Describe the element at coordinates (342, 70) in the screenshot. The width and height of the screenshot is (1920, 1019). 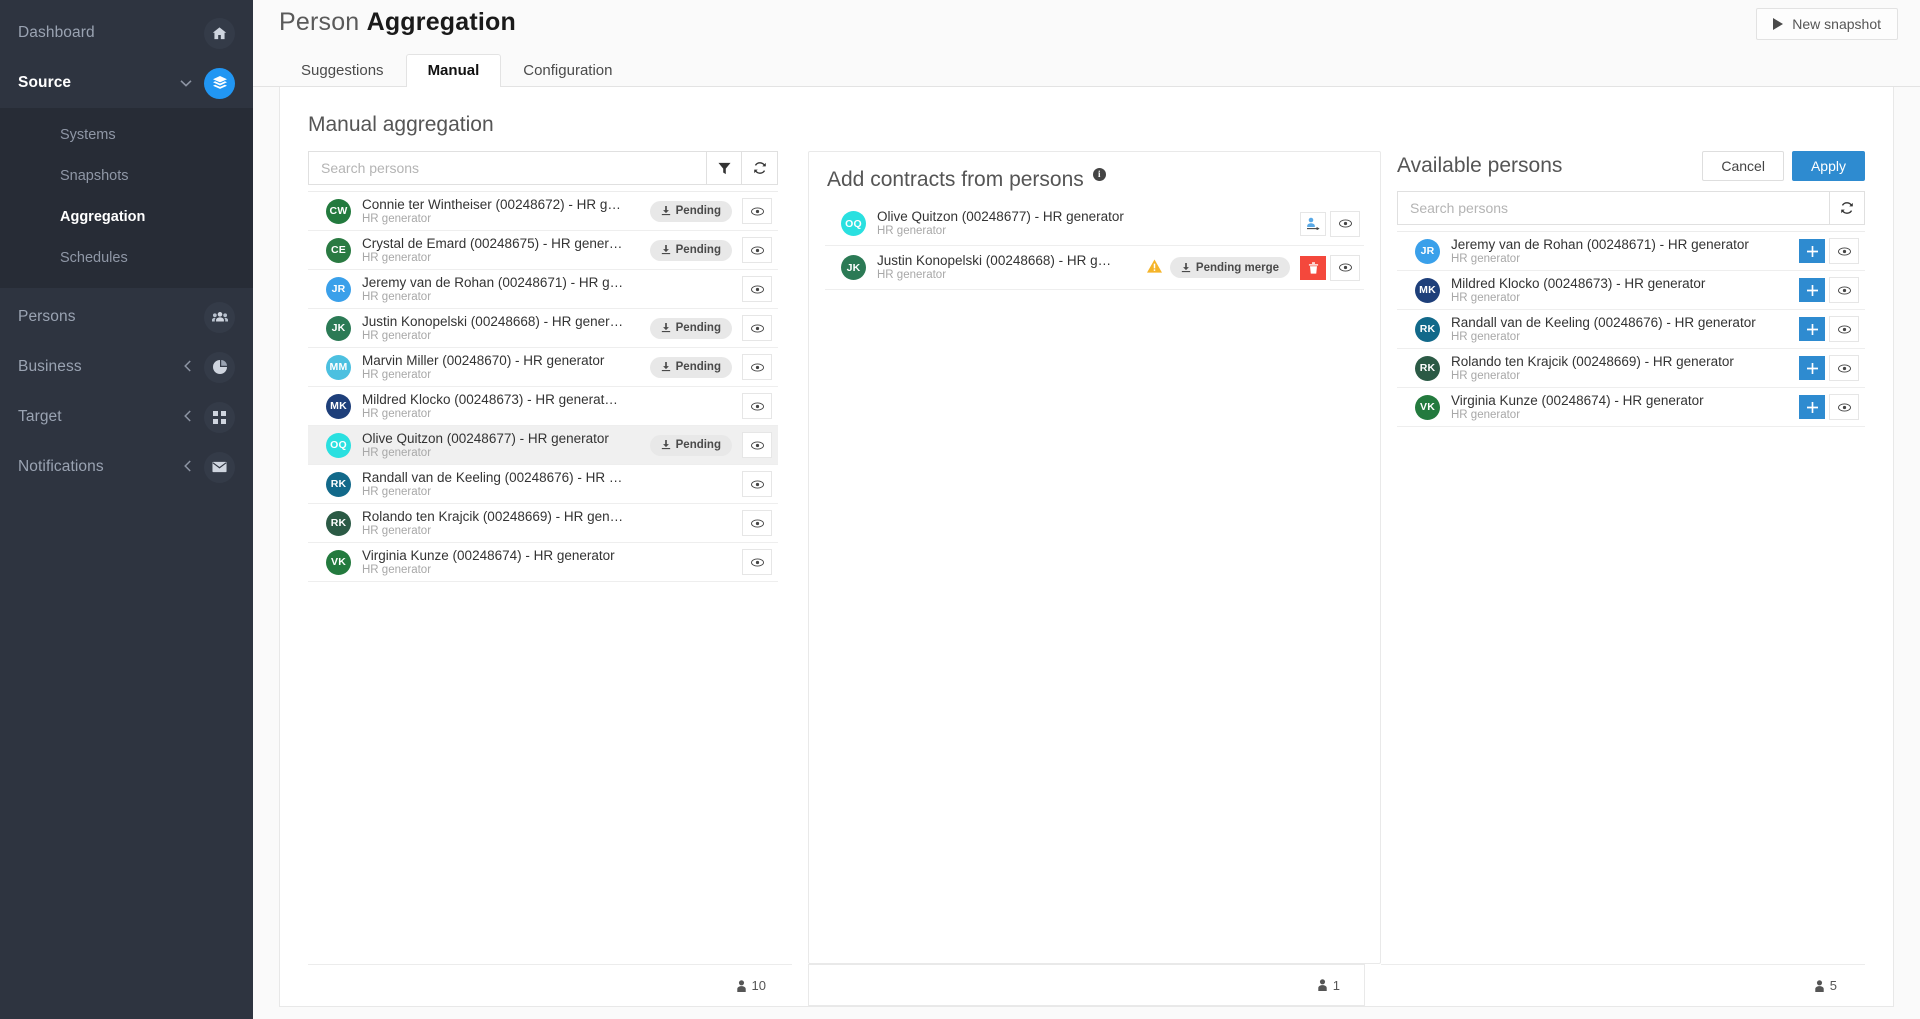
I see `tab-suggestions: Suggestions` at that location.